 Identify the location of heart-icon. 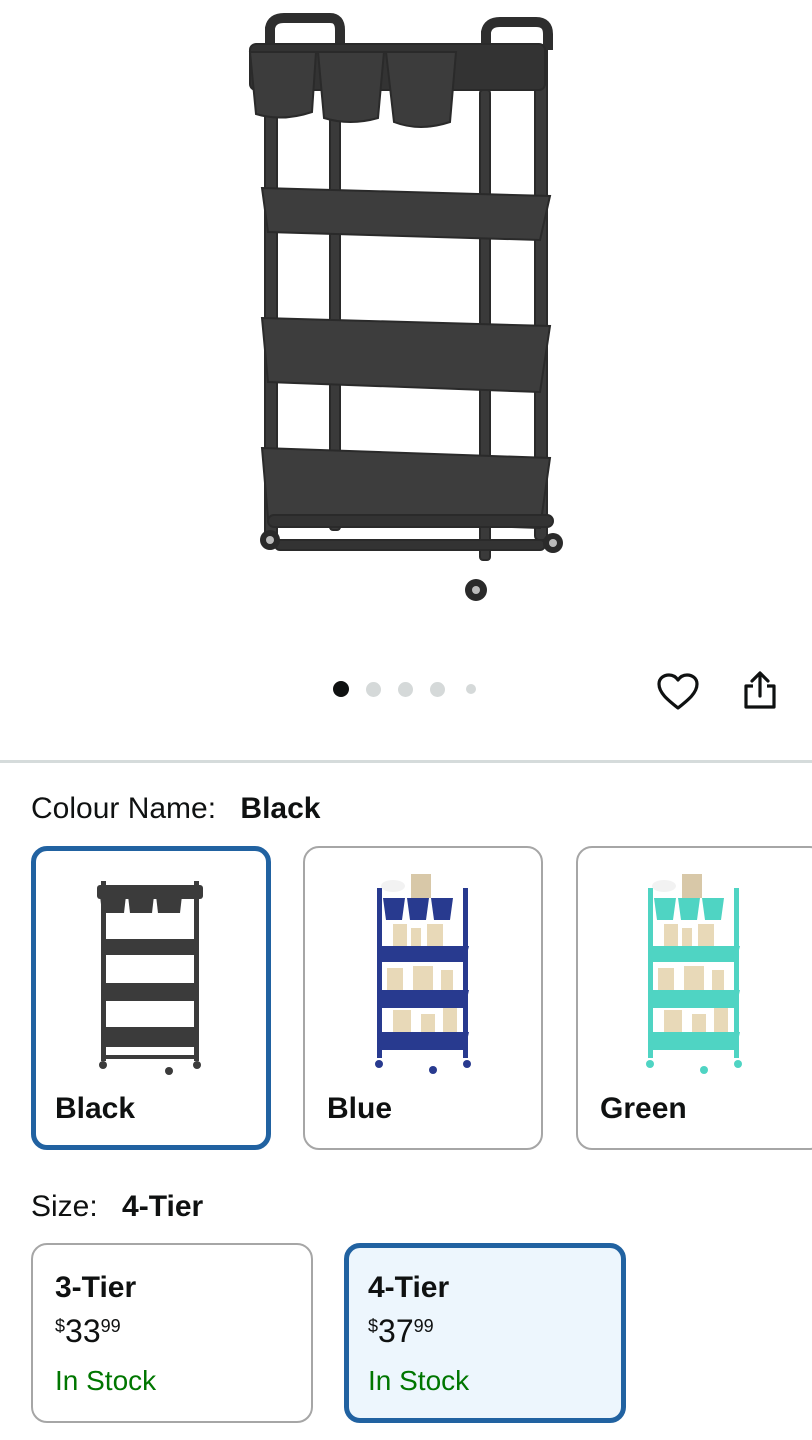
(678, 691).